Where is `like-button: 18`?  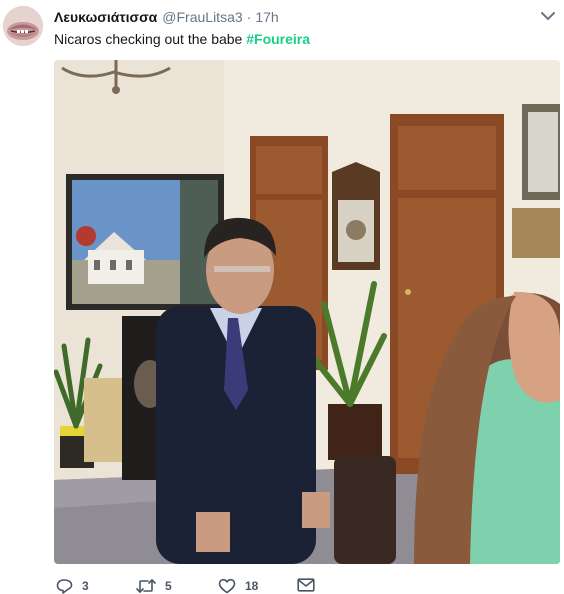 like-button: 18 is located at coordinates (238, 586).